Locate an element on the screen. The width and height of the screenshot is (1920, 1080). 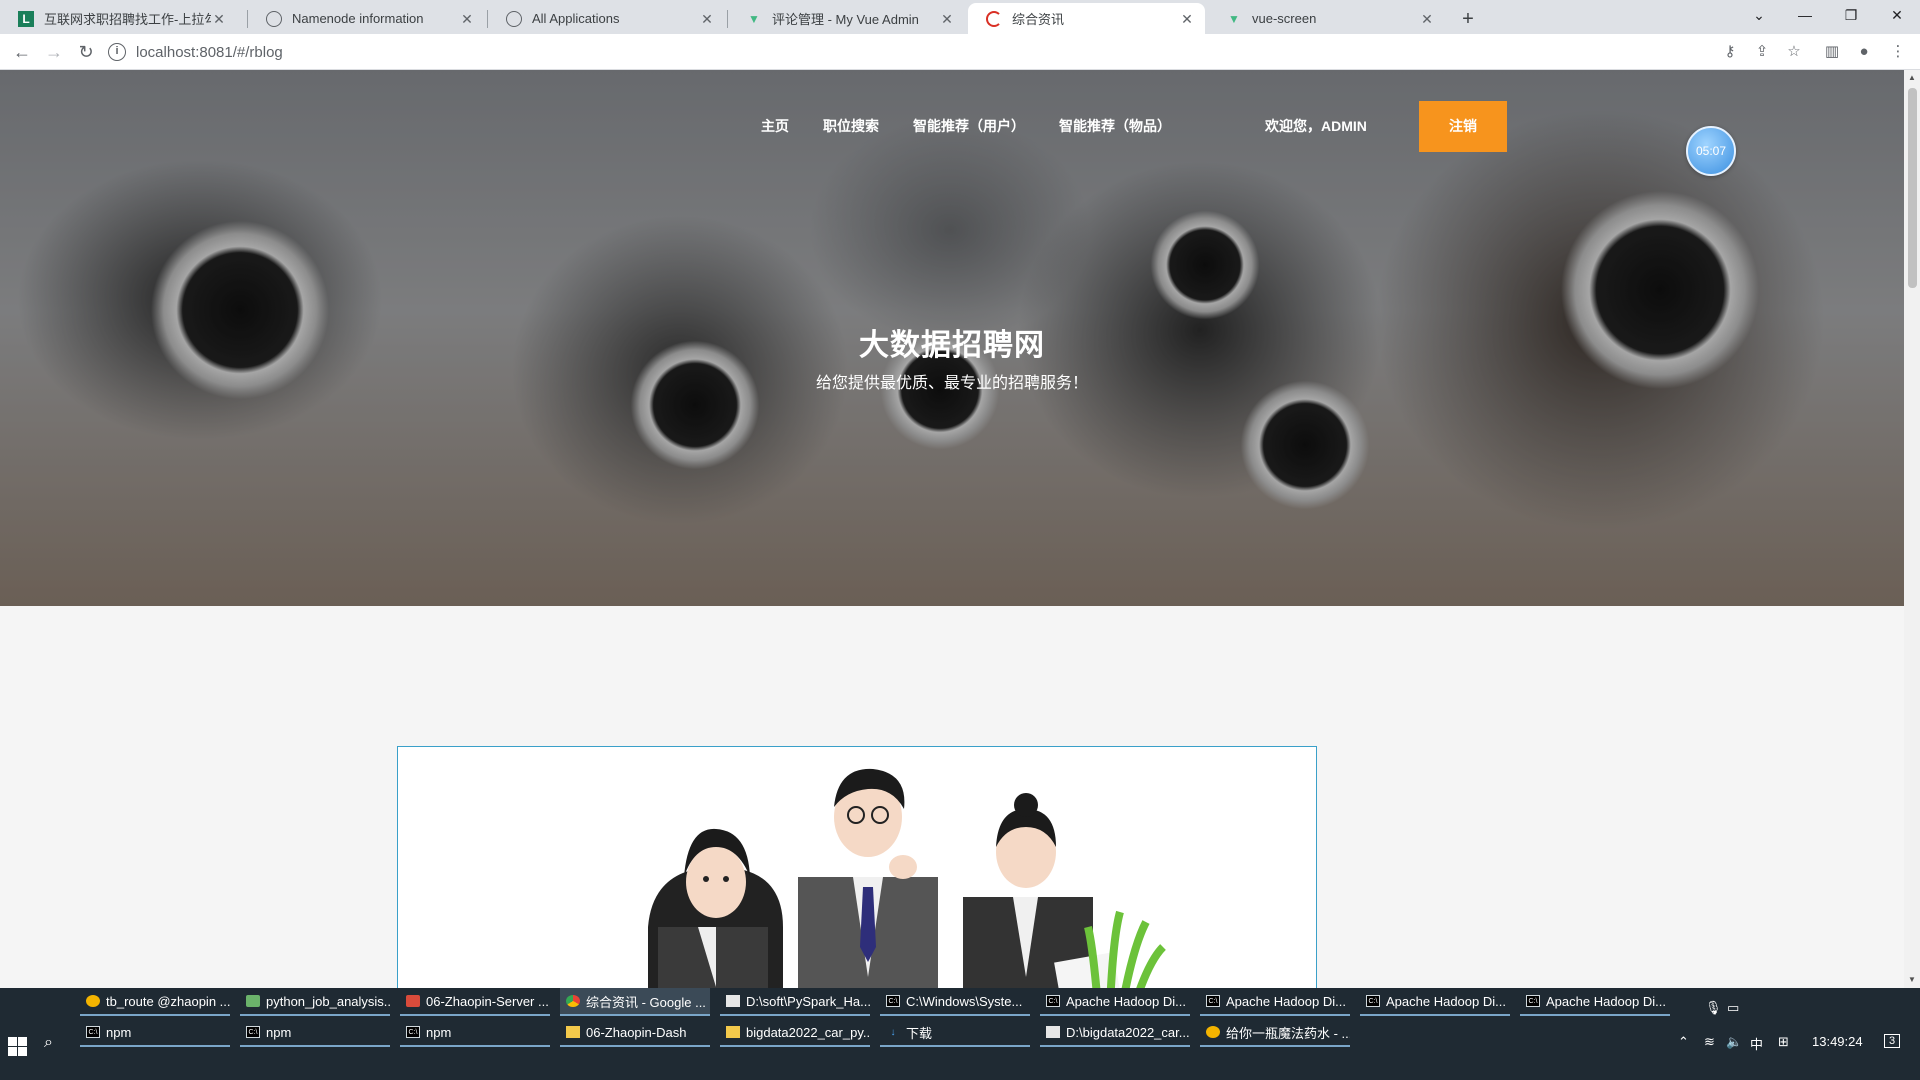
url-text: localhost:8081/#/rblog is located at coordinates (209, 52).